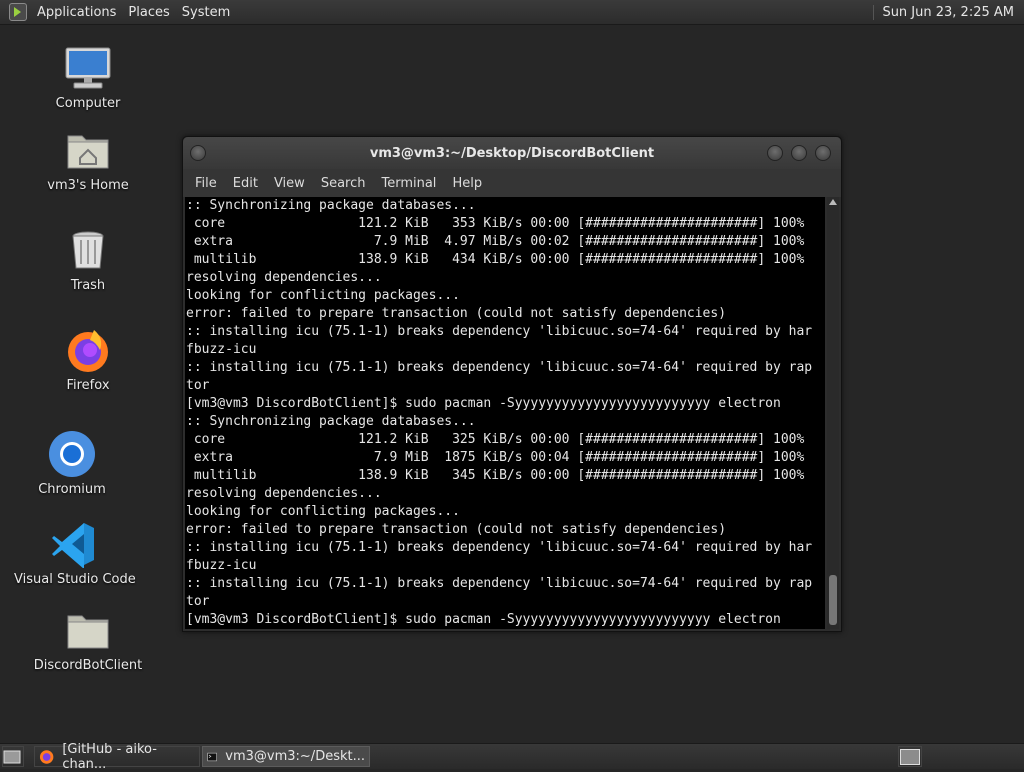  I want to click on trash-icon, so click(88, 250).